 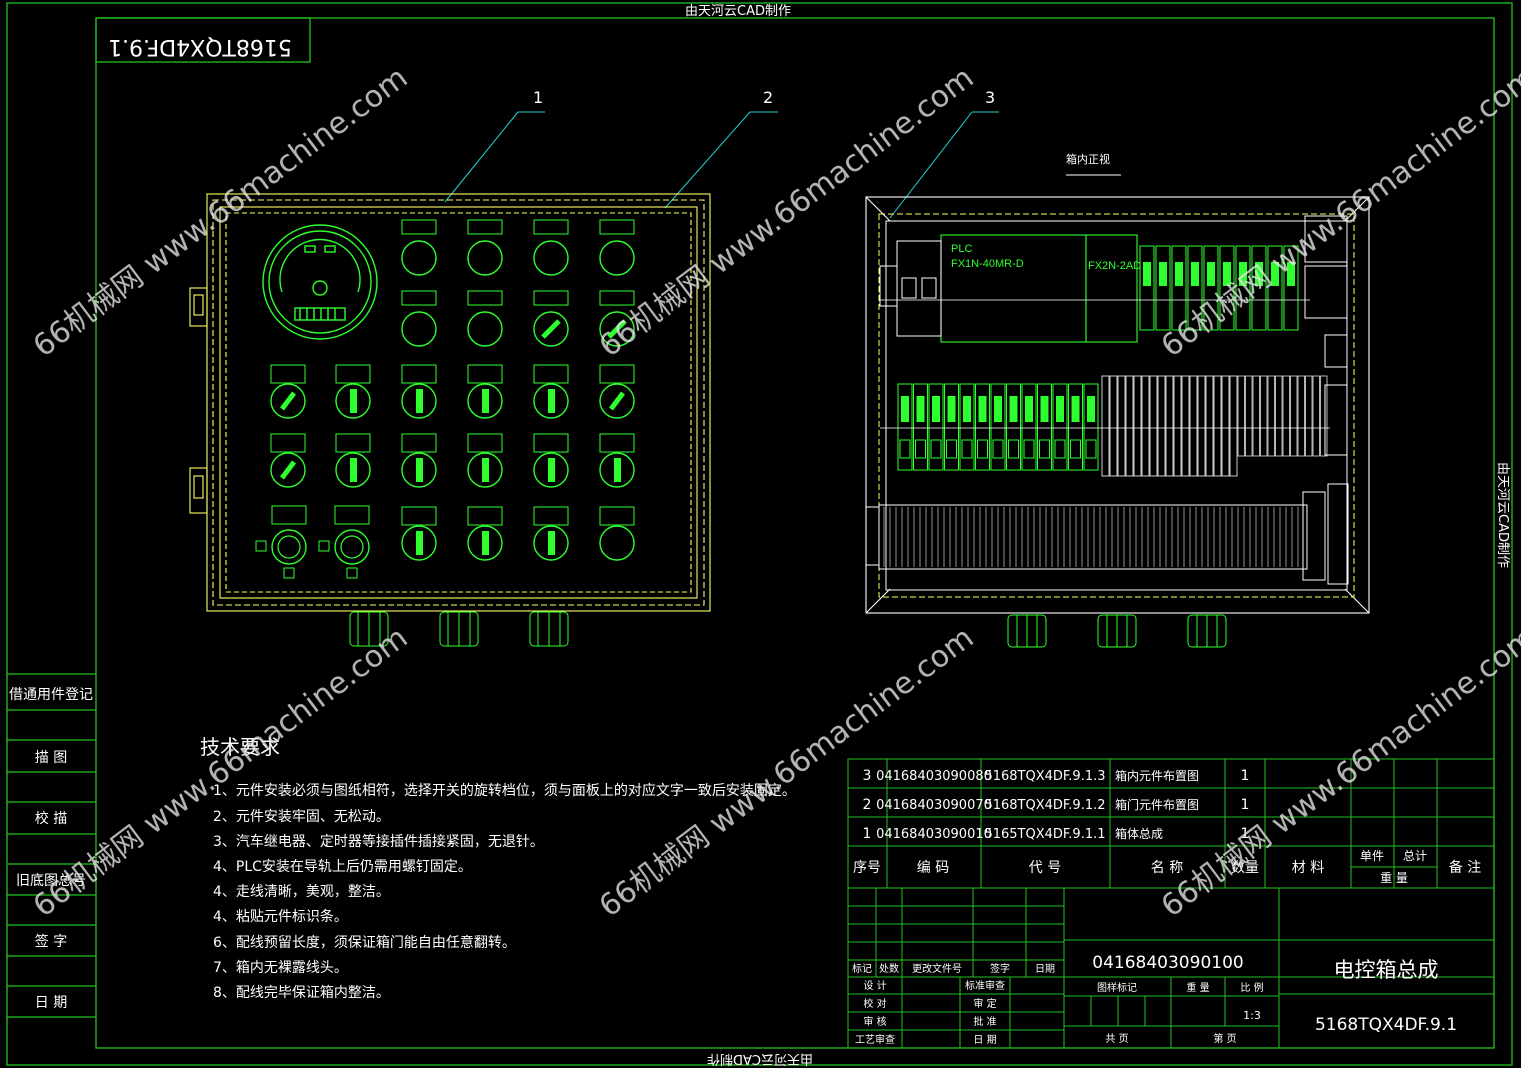 What do you see at coordinates (538, 97) in the screenshot?
I see `callout-1: 1` at bounding box center [538, 97].